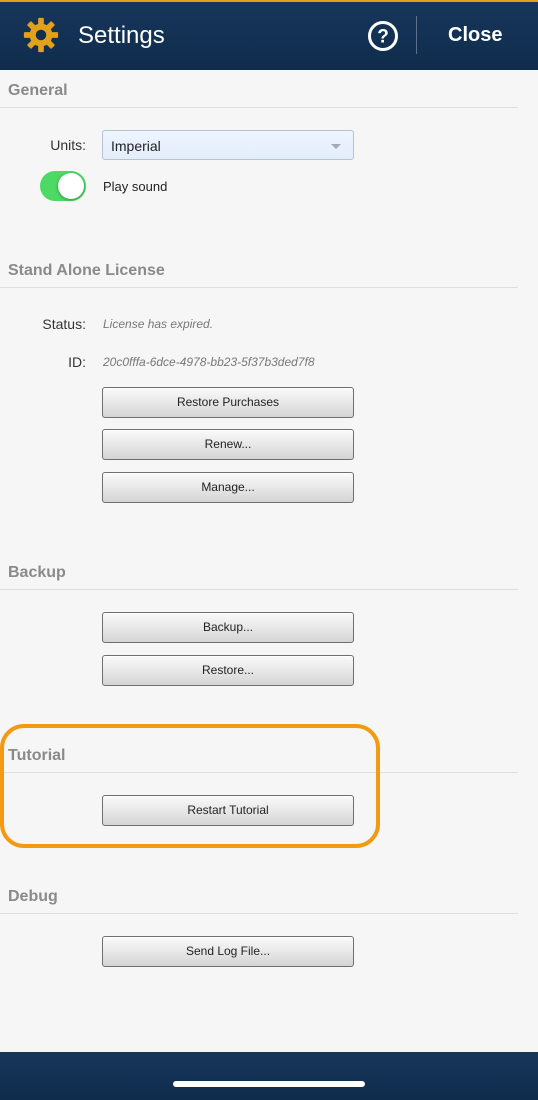 This screenshot has height=1100, width=538. Describe the element at coordinates (121, 35) in the screenshot. I see `page-title: Settings` at that location.